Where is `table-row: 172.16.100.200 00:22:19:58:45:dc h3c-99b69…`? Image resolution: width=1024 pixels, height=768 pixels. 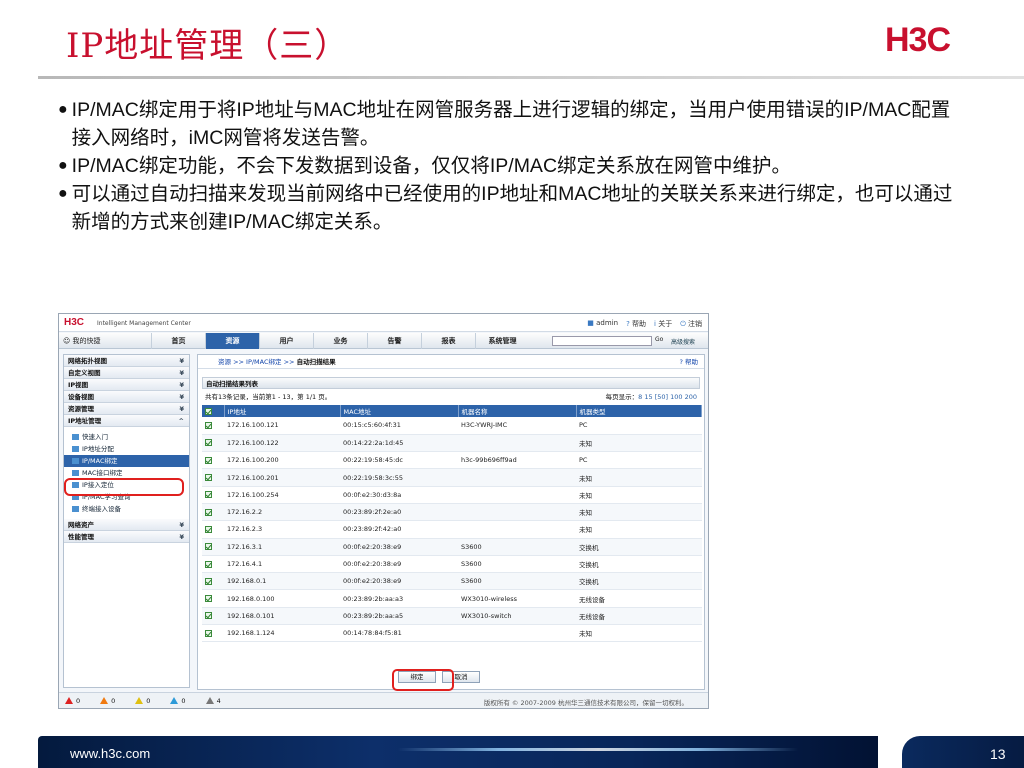 table-row: 172.16.100.200 00:22:19:58:45:dc h3c-99b69… is located at coordinates (452, 460).